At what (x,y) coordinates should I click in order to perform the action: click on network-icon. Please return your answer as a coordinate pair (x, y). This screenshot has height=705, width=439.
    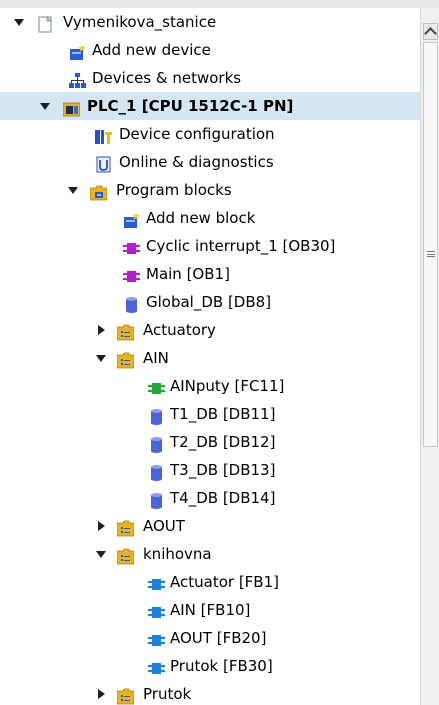
    Looking at the image, I should click on (77, 79).